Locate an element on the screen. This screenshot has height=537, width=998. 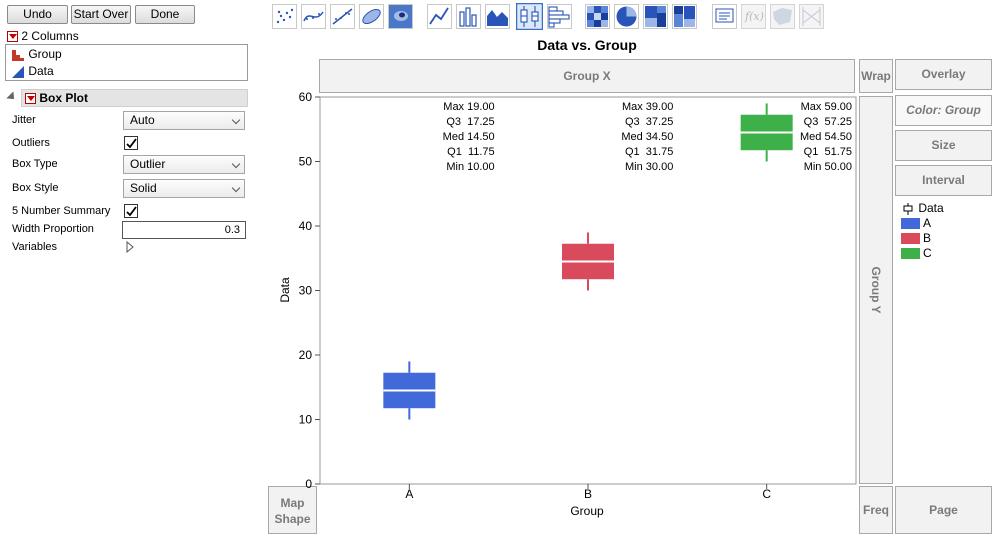
y-axis-label: Data is located at coordinates (285, 290).